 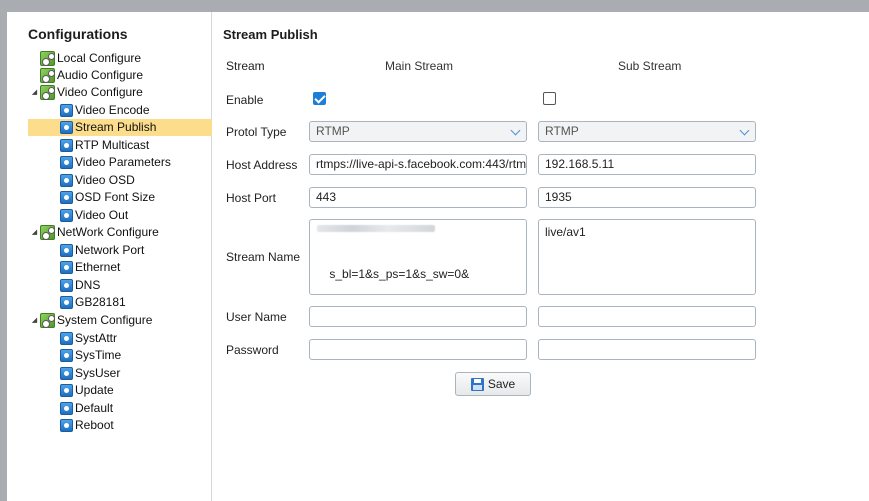 What do you see at coordinates (270, 34) in the screenshot?
I see `page-title: Stream Publish` at bounding box center [270, 34].